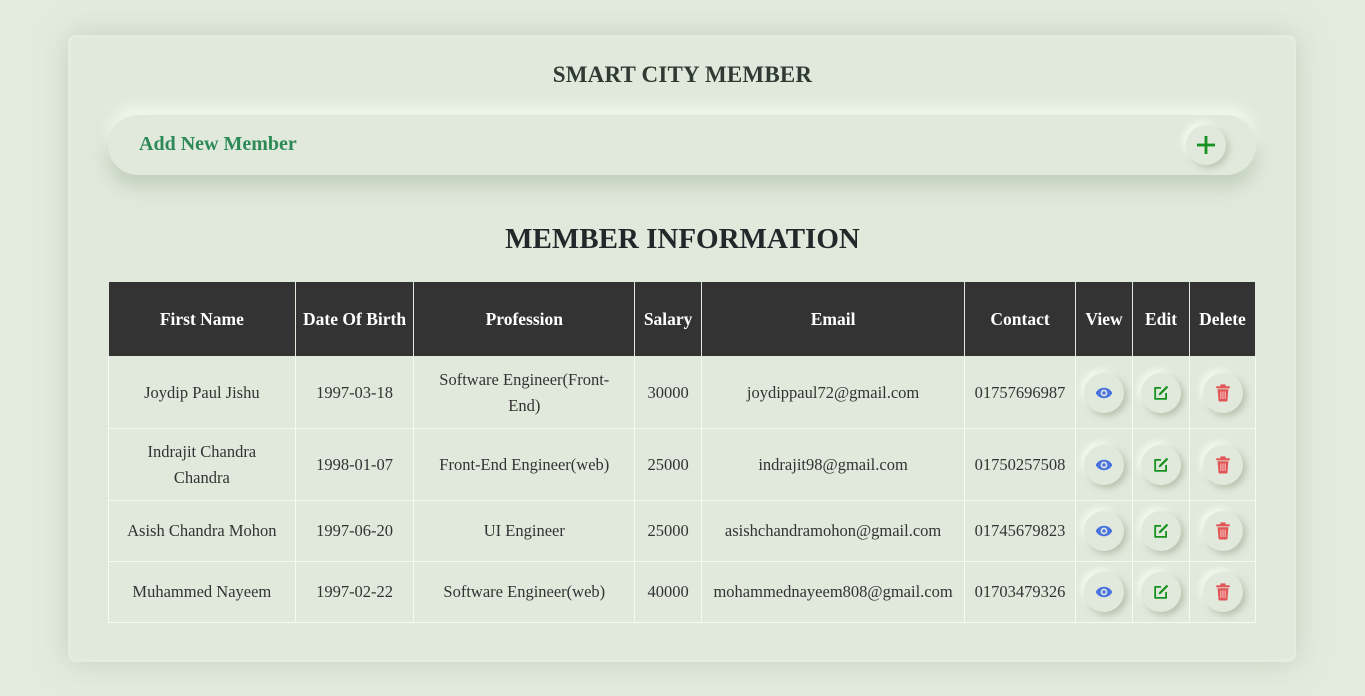 This screenshot has height=696, width=1365. I want to click on cell-first-name: Asish Chandra Mohon, so click(202, 531).